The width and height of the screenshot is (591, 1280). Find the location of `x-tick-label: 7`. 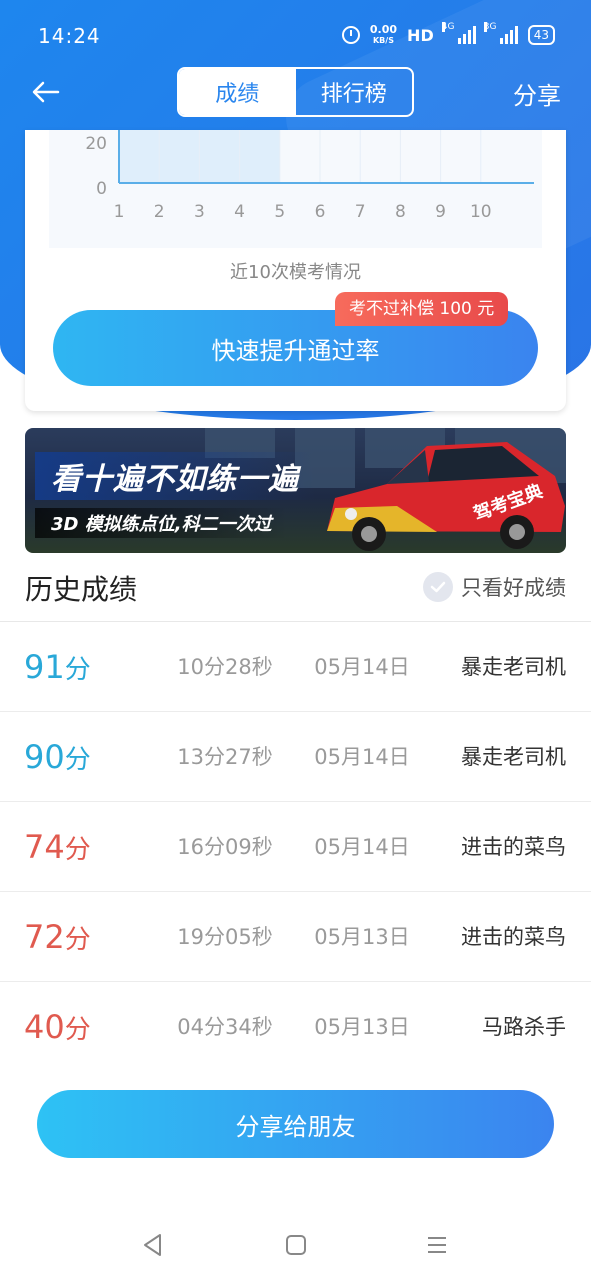

x-tick-label: 7 is located at coordinates (360, 212).